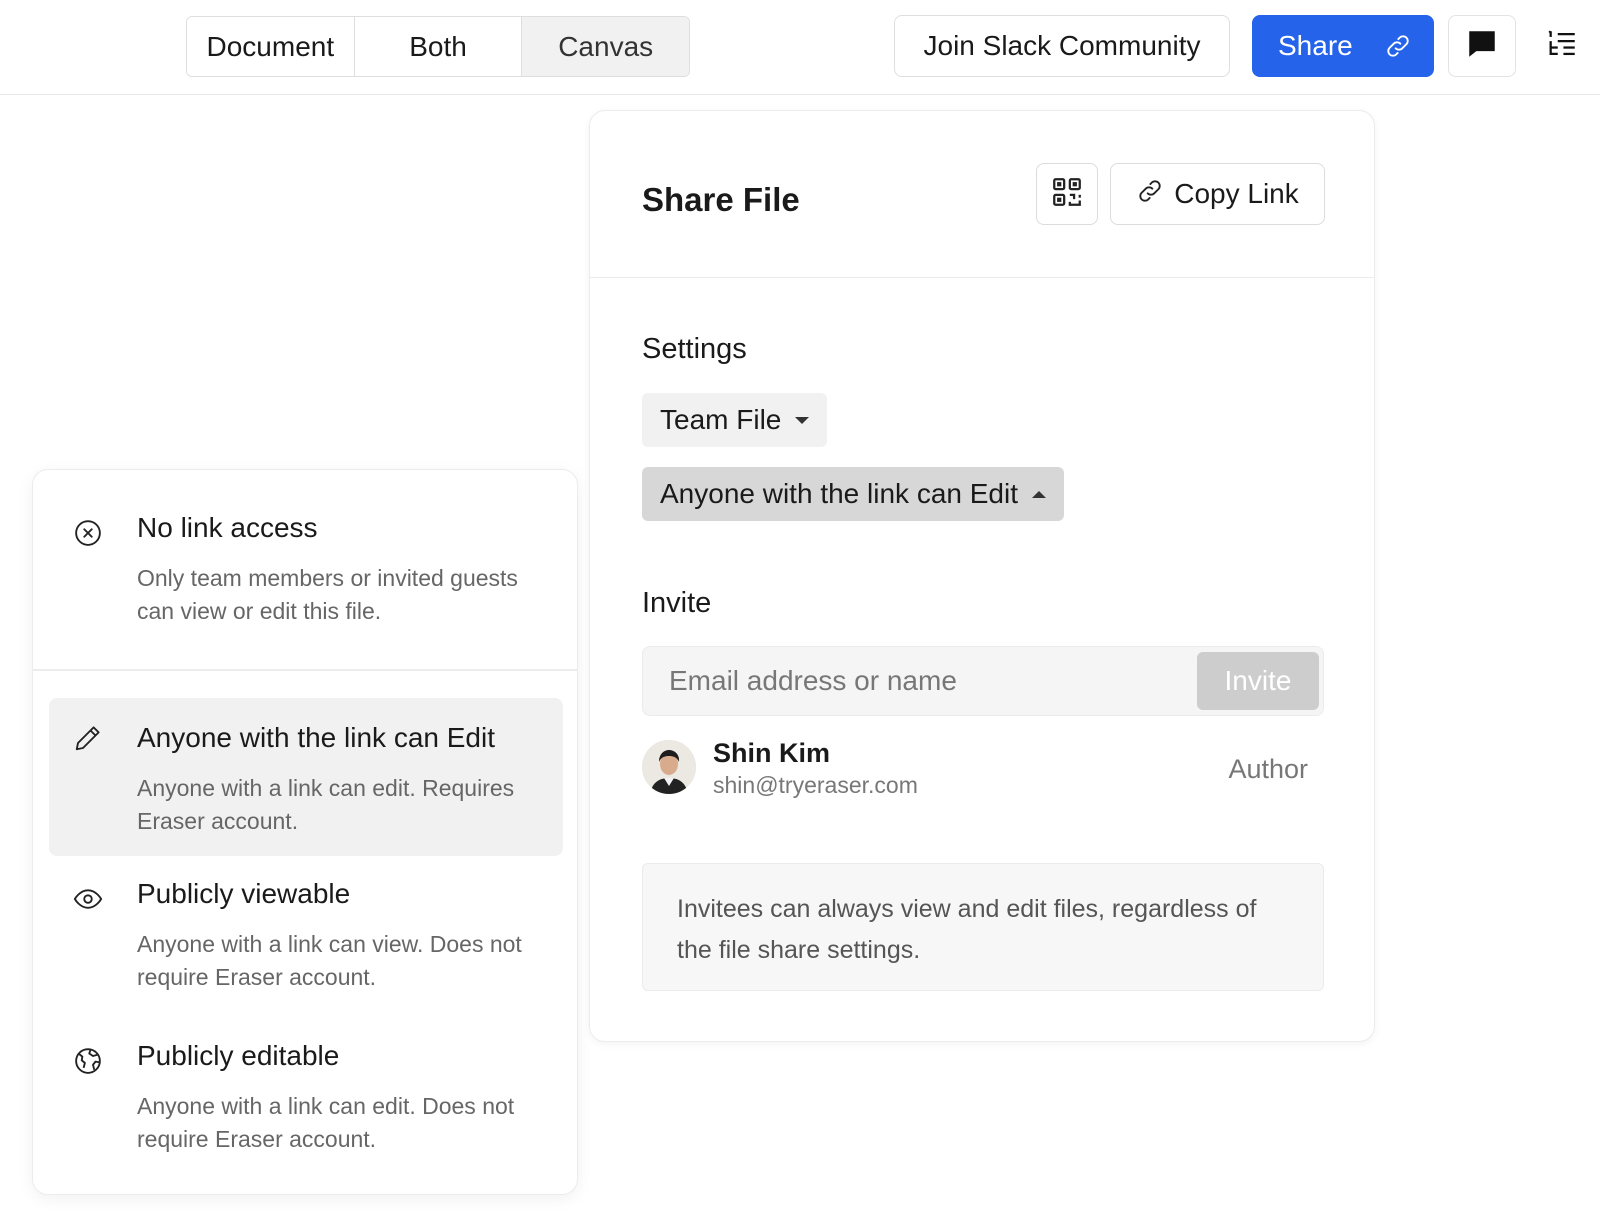  I want to click on link-access-dropdown: Anyone with the link can Edit, so click(853, 494).